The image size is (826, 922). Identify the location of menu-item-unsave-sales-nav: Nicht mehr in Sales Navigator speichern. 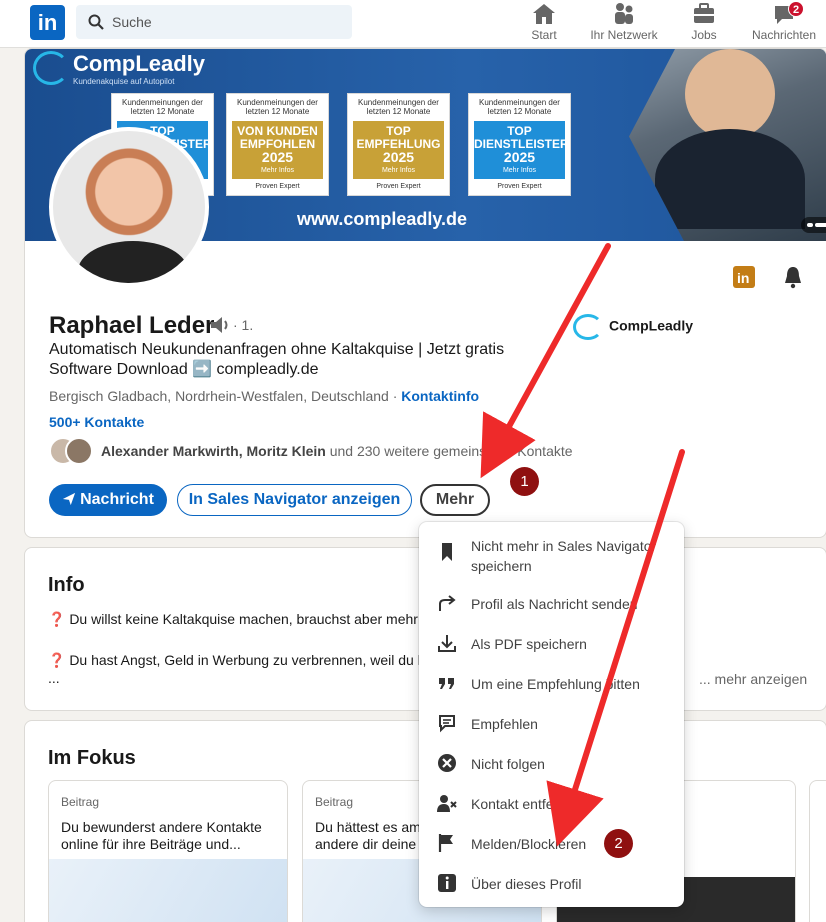
(551, 557).